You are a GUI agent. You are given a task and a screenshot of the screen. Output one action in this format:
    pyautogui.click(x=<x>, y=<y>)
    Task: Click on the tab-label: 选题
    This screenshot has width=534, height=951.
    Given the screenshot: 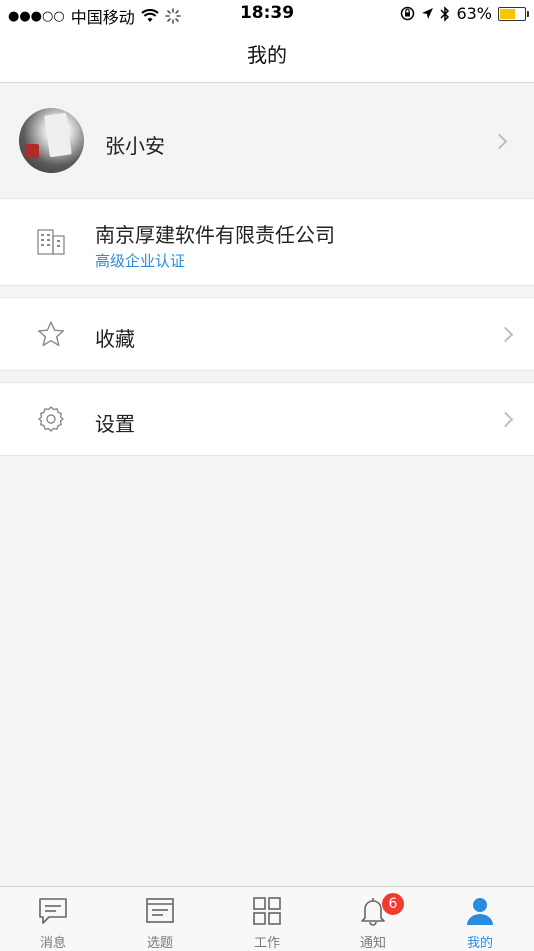 What is the action you would take?
    pyautogui.click(x=159, y=943)
    